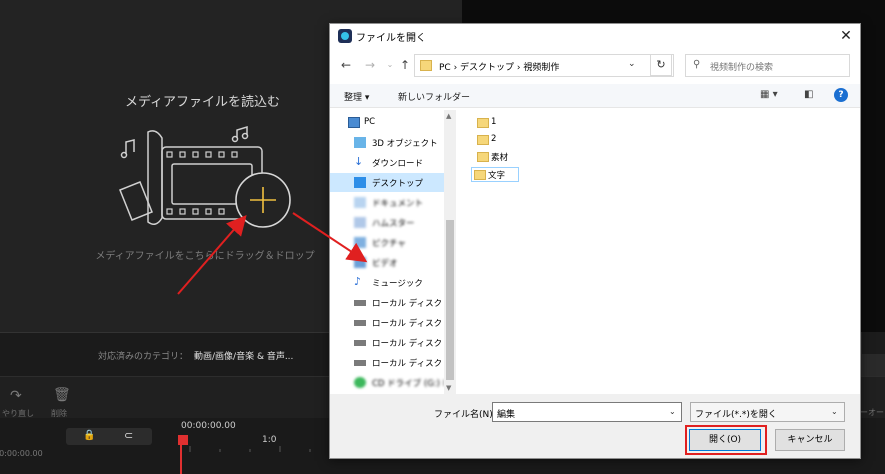  I want to click on arrow-to-dialog, so click(330, 237).